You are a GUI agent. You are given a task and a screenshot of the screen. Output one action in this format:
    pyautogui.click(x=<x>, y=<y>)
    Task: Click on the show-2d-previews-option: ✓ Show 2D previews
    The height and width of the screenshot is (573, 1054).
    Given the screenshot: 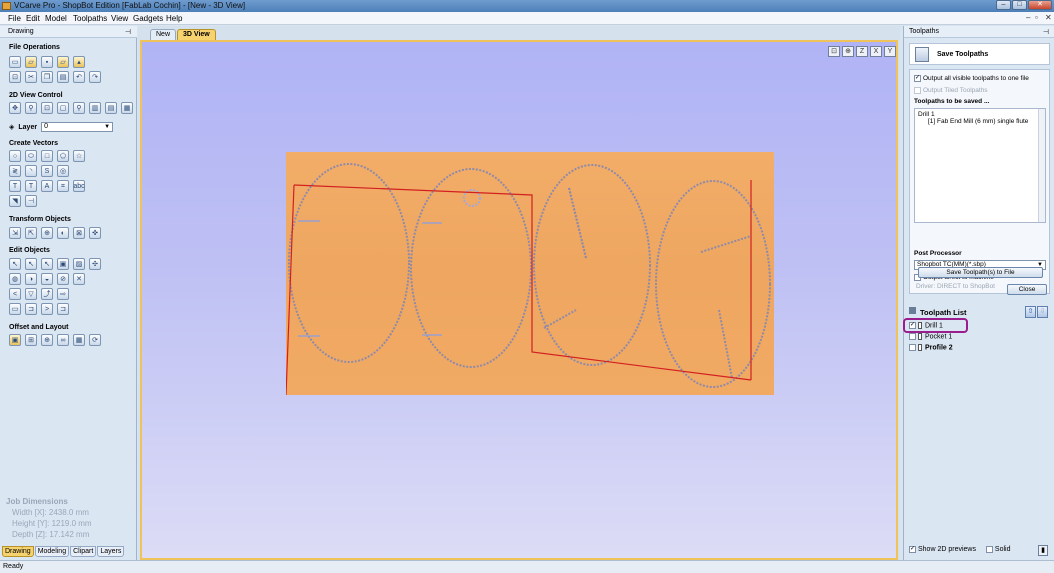 What is the action you would take?
    pyautogui.click(x=942, y=549)
    